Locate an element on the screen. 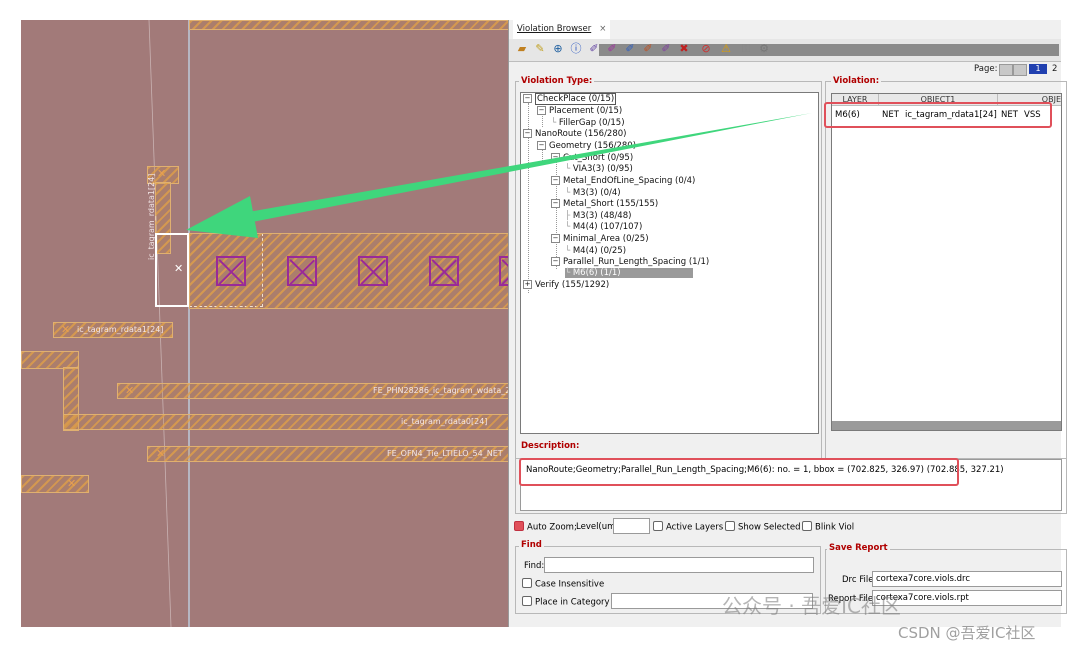 This screenshot has height=648, width=1080. tree-item-nanoroute: − NanoRoute (156/280) is located at coordinates (574, 134).